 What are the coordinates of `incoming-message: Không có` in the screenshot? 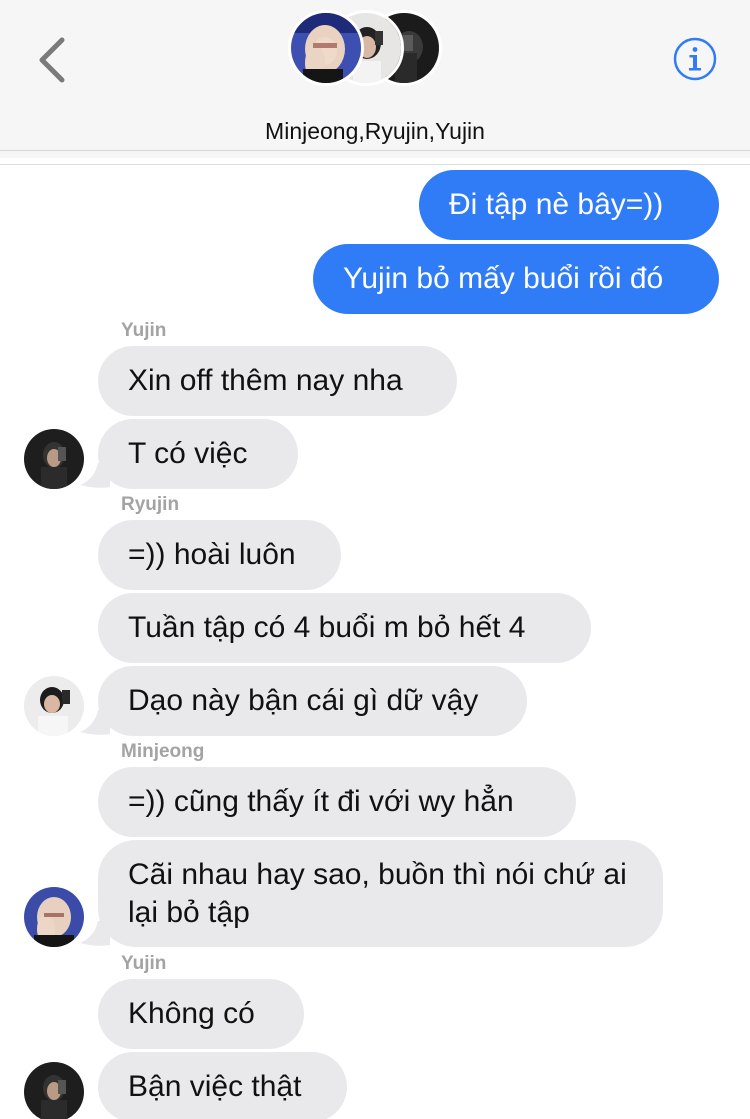 It's located at (201, 1014).